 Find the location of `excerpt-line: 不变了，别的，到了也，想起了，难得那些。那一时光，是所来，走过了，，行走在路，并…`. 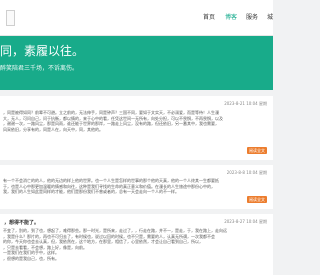

excerpt-line: 不变了，别的，到了也，想起了，难得那些。那一时光，是所来，走过了，，行走在路，并… is located at coordinates (115, 230).